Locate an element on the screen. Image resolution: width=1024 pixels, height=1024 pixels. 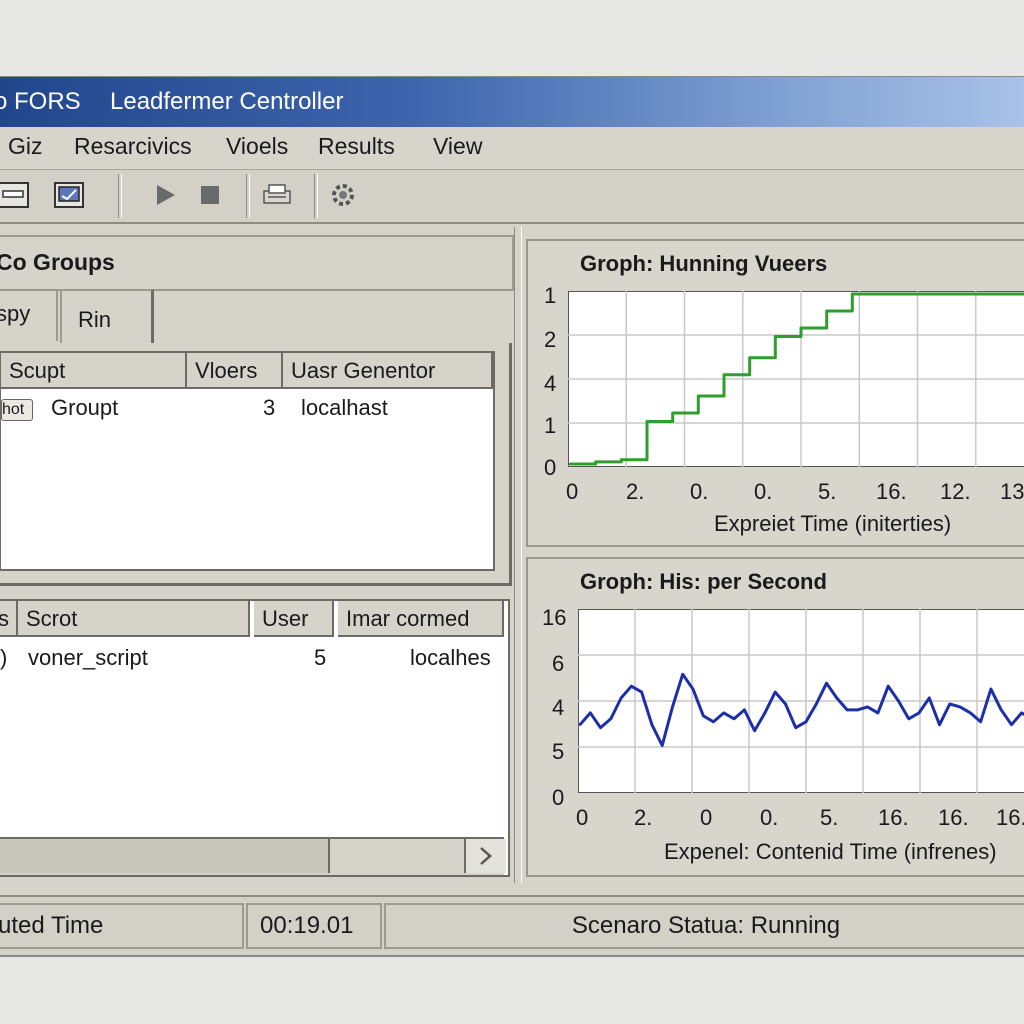
splitter is located at coordinates (518, 555).